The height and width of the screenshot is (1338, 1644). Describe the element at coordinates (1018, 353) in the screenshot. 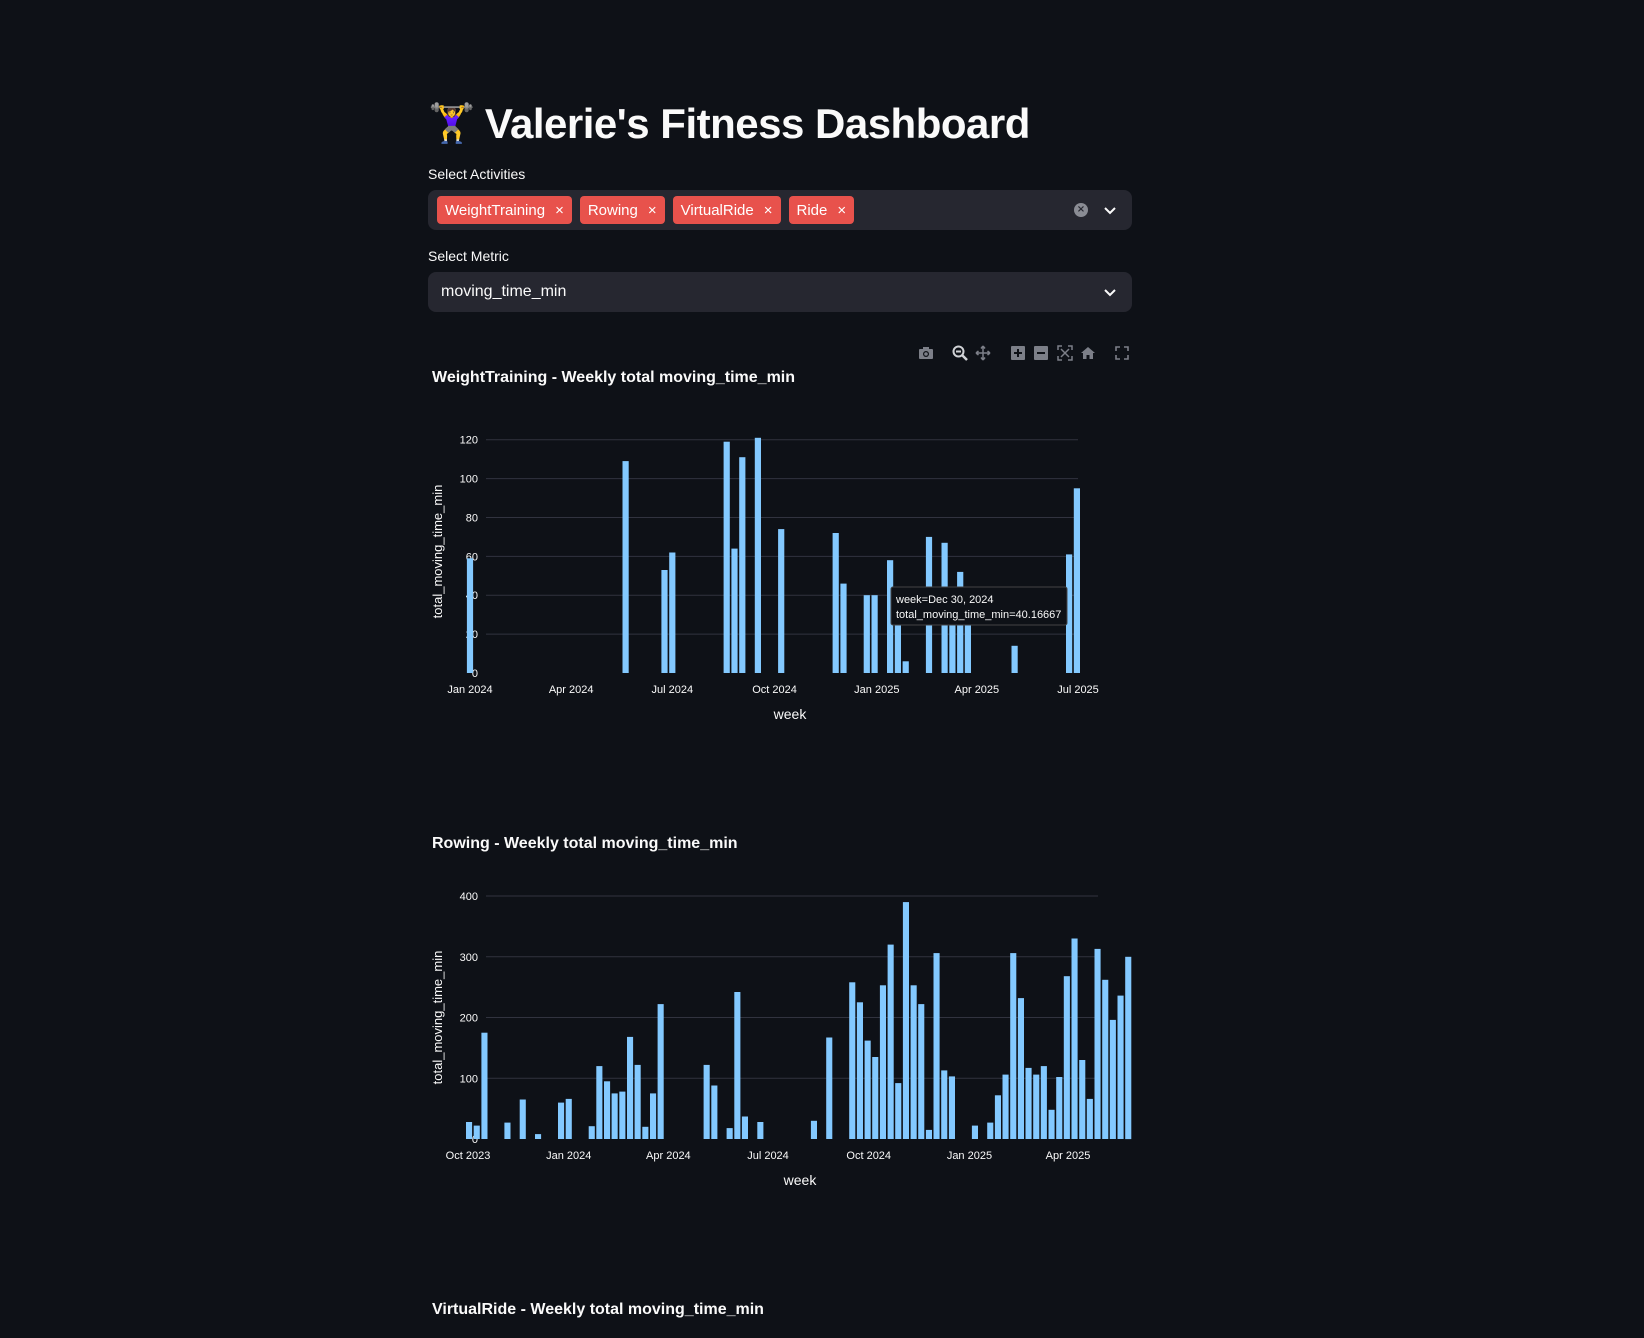

I see `zoom-in-icon` at that location.